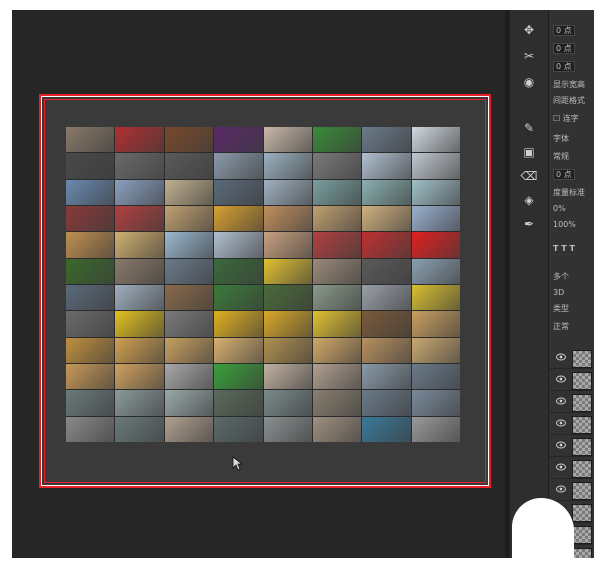 This screenshot has width=600, height=568. I want to click on spacing-field-3: 0 点, so click(564, 67).